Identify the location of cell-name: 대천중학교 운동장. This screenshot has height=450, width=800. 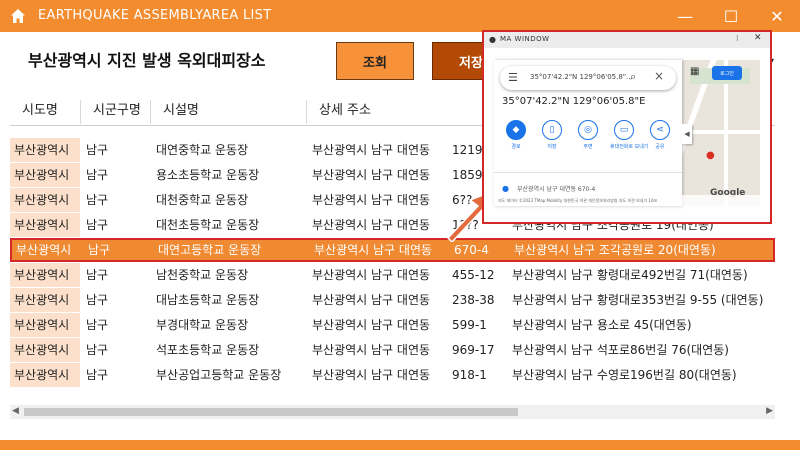
(202, 200).